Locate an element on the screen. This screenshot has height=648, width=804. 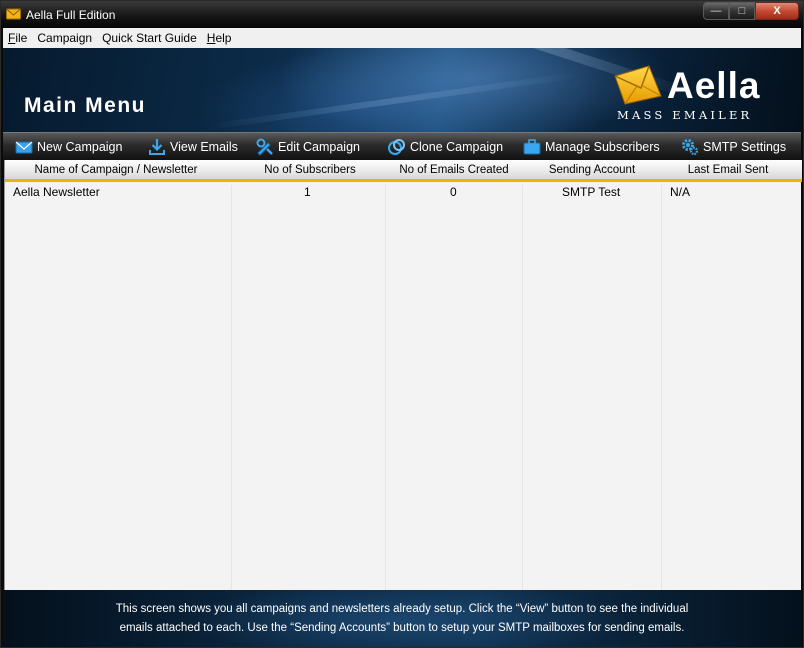
cell-campaign-name: Aella Newsletter is located at coordinates (56, 192).